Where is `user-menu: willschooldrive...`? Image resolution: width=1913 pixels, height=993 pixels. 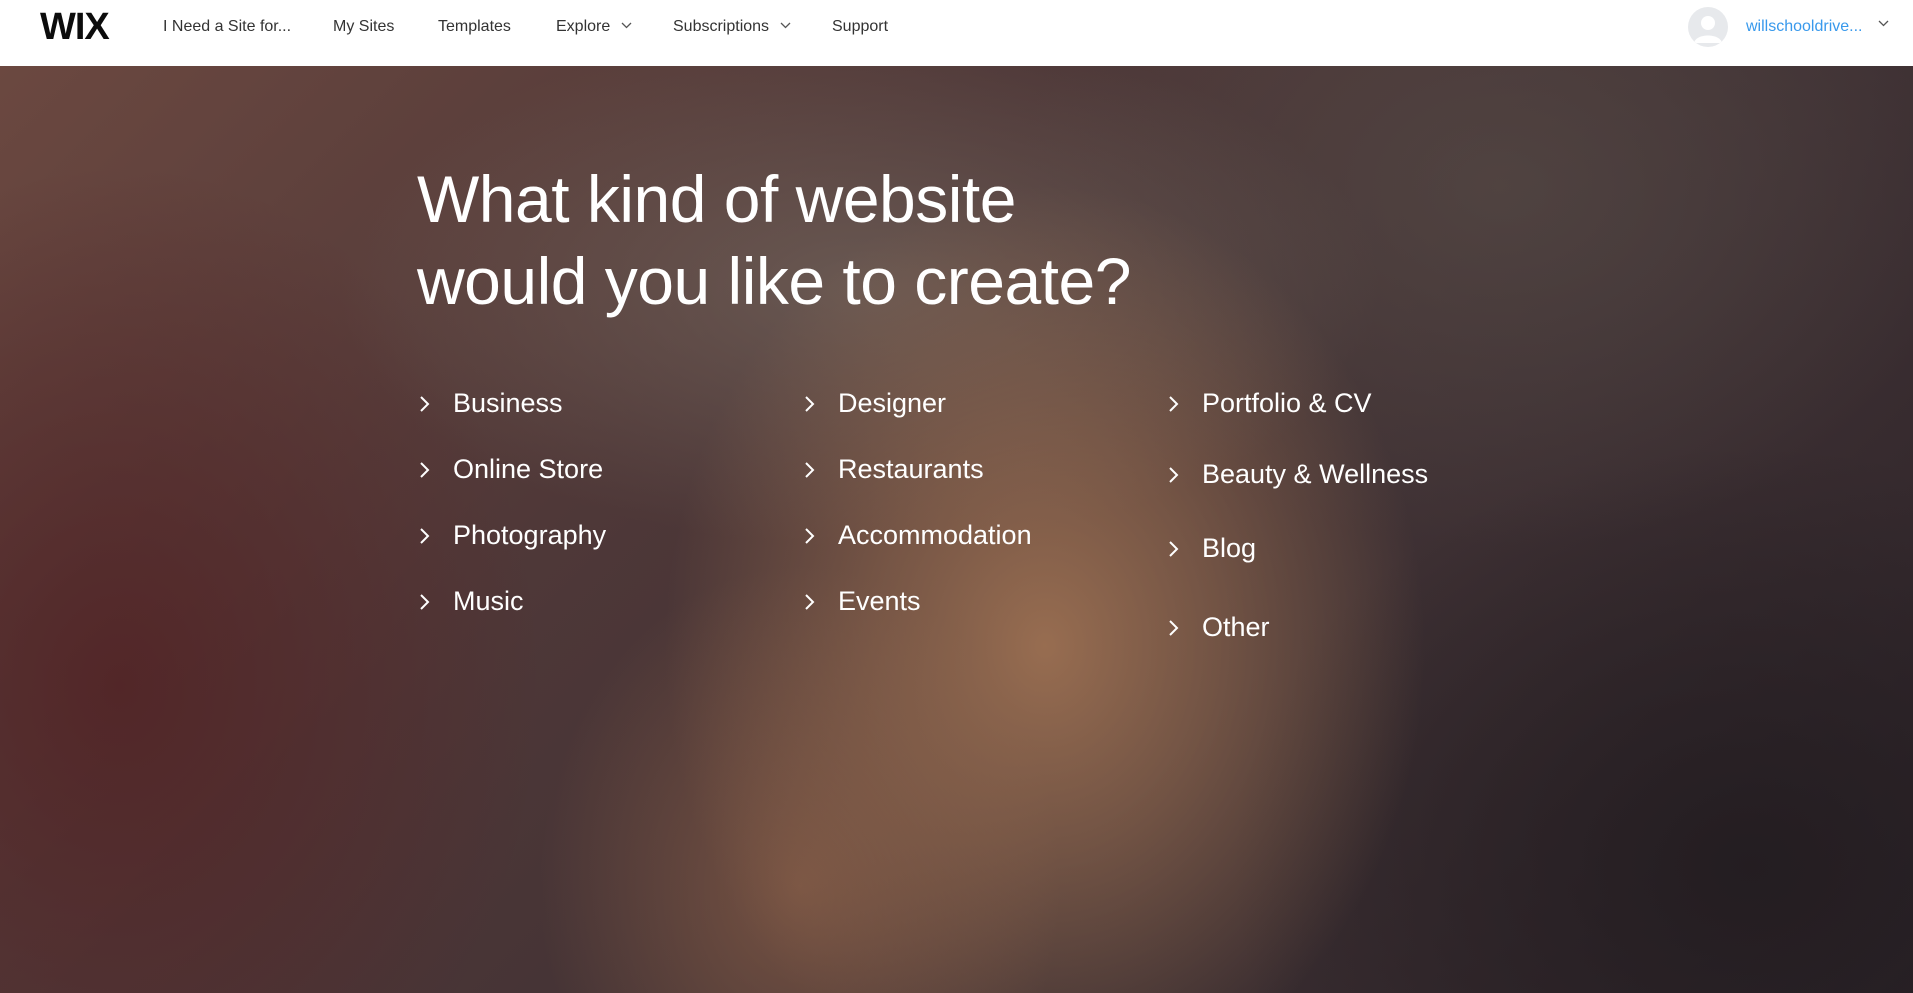
user-menu: willschooldrive... is located at coordinates (1793, 28).